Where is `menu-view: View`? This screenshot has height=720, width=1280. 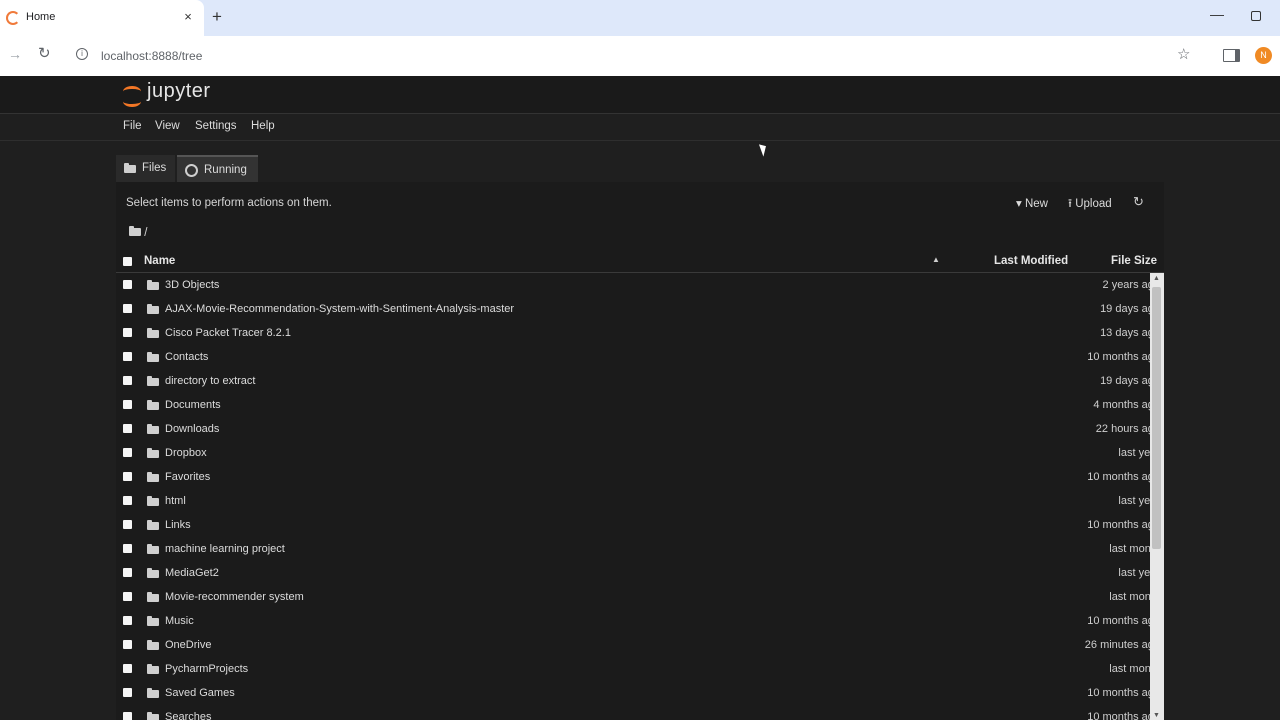
menu-view: View is located at coordinates (167, 126).